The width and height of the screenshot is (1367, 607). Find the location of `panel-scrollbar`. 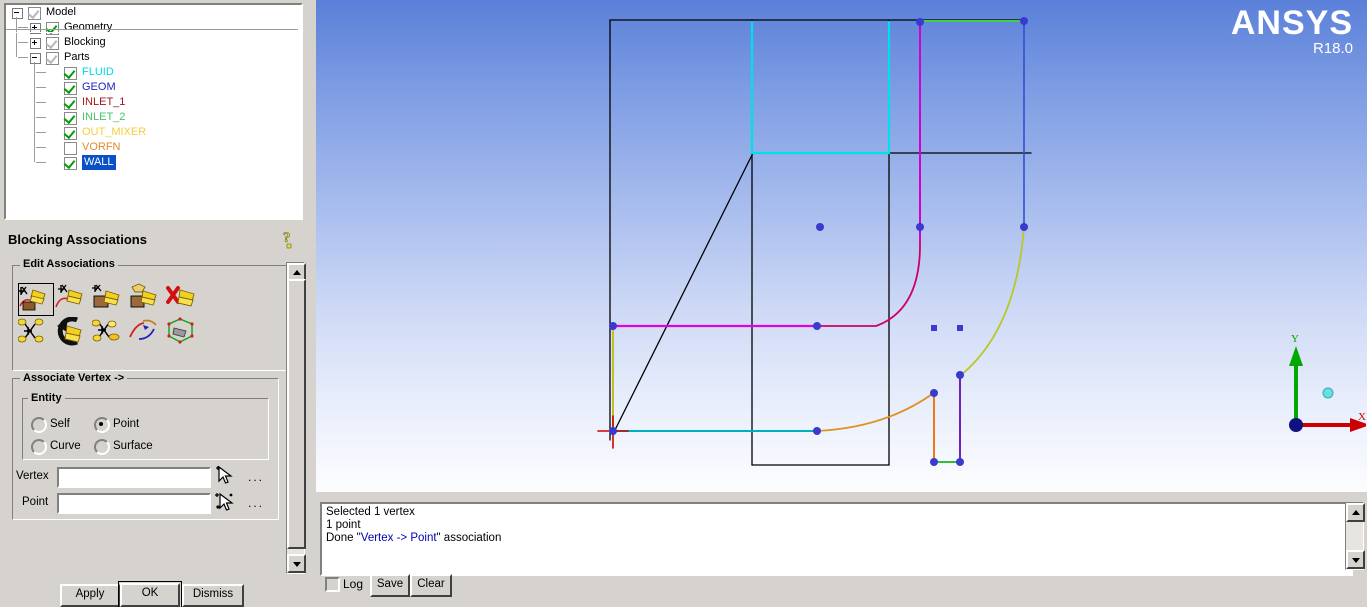

panel-scrollbar is located at coordinates (296, 418).